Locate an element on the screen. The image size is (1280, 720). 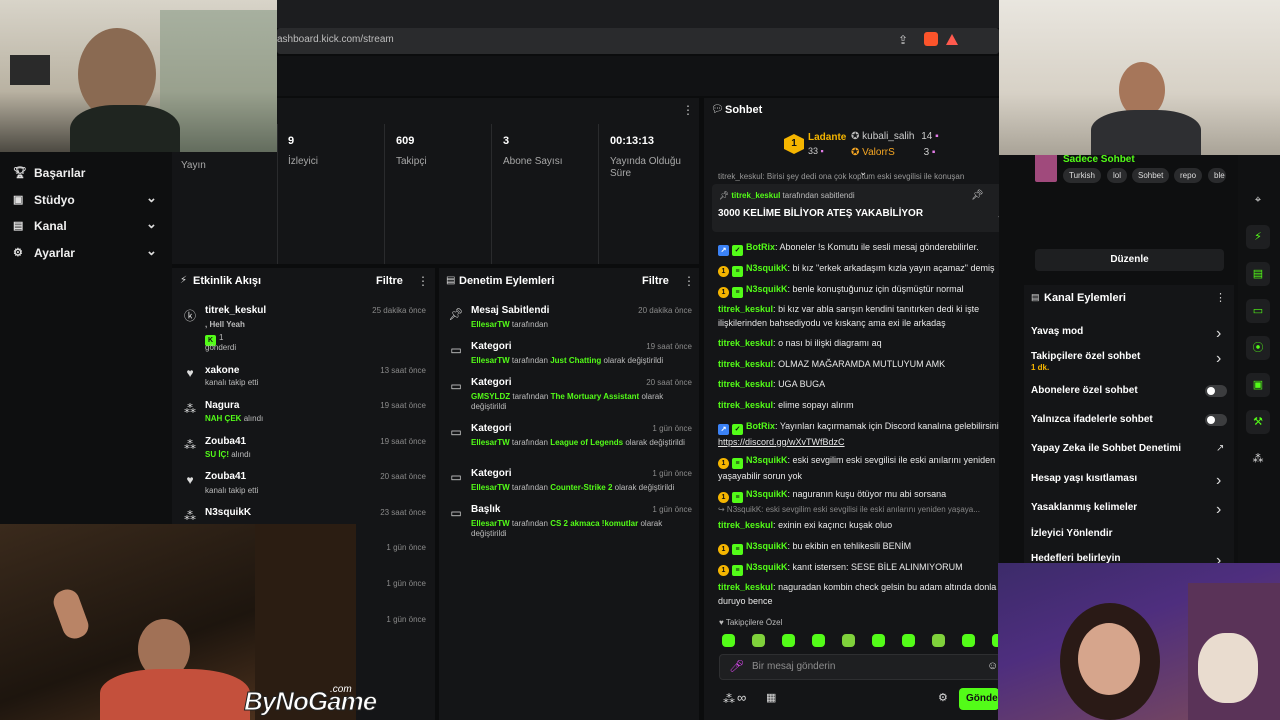
activity-filter-button: Filtre is located at coordinates (389, 289).